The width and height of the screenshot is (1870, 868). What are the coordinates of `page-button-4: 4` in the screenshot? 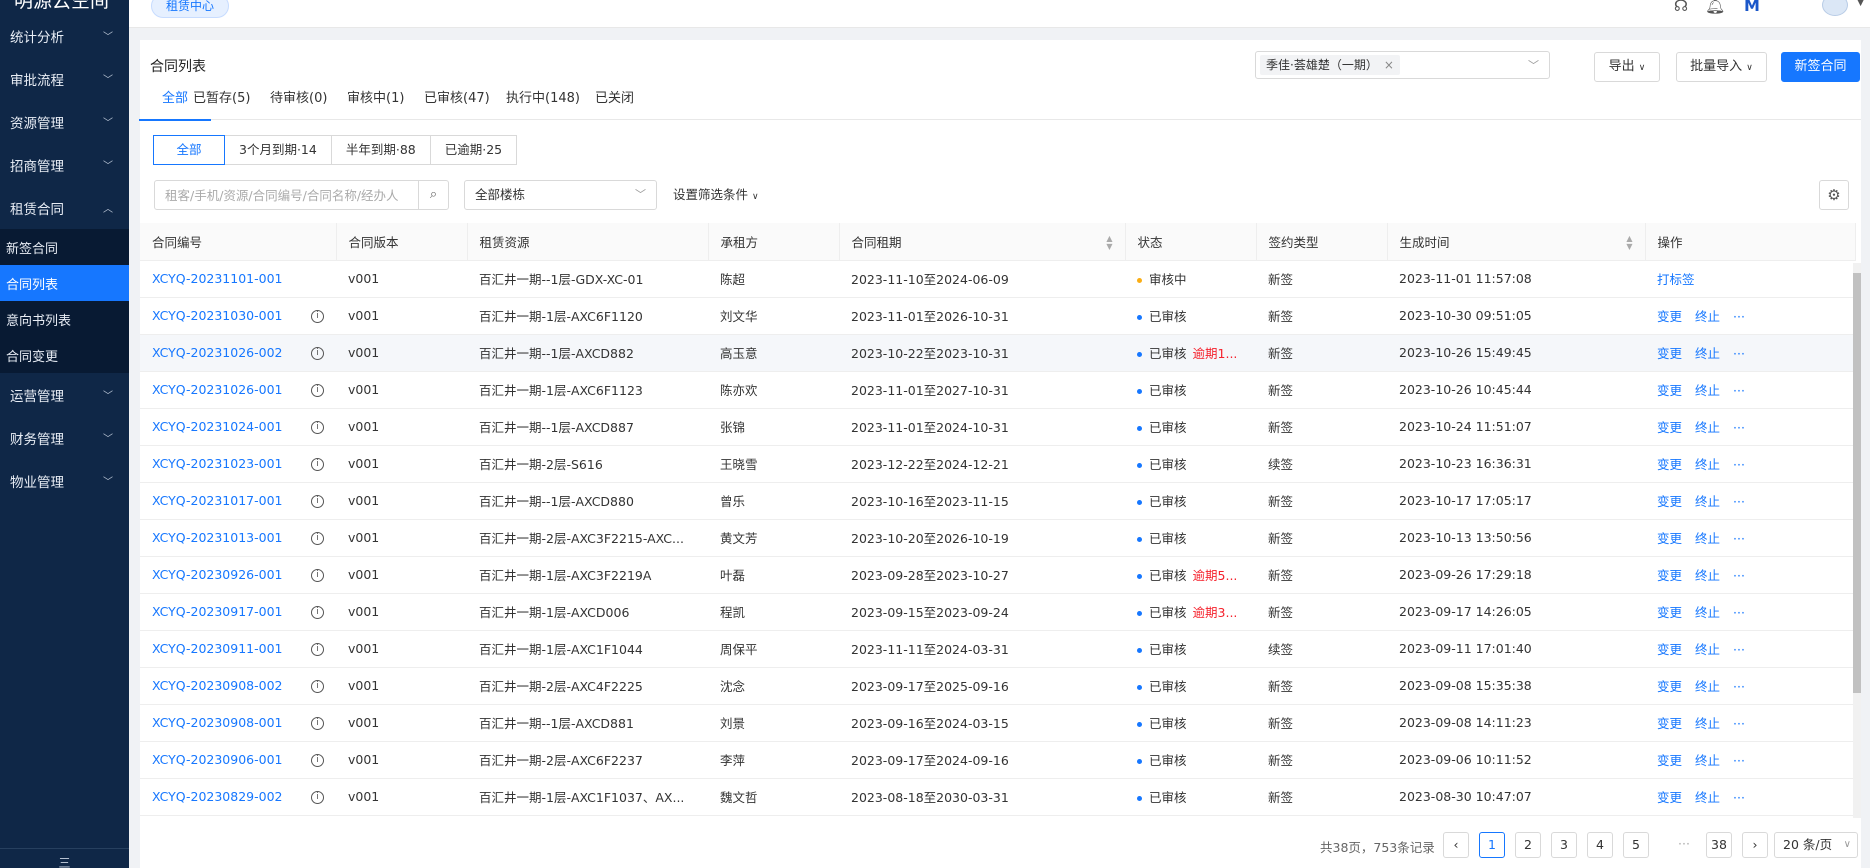 It's located at (1600, 845).